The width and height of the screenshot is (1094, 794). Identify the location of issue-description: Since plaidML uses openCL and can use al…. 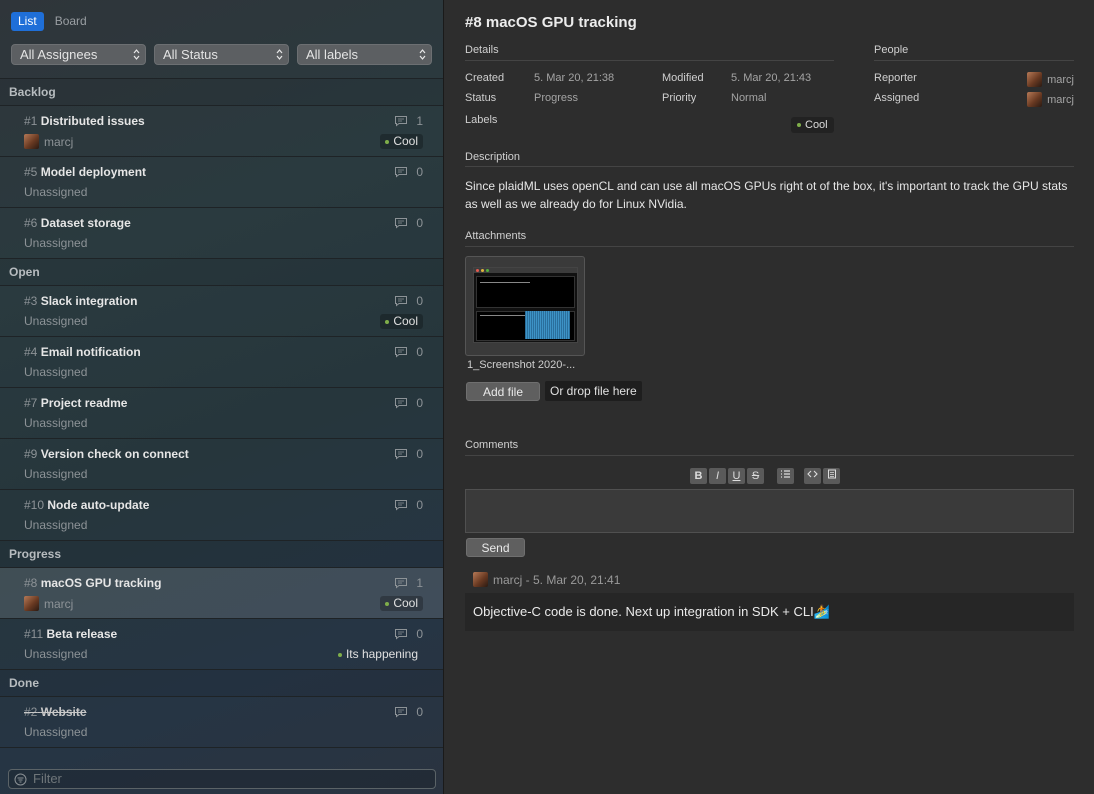
(770, 195).